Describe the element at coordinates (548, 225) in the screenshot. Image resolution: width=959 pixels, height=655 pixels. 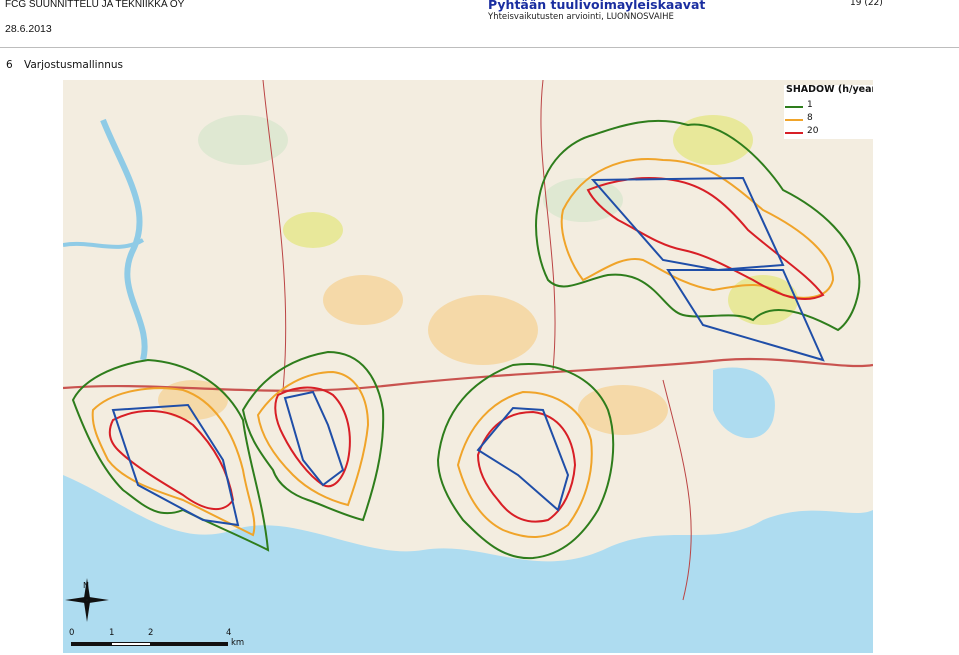
I see `road` at that location.